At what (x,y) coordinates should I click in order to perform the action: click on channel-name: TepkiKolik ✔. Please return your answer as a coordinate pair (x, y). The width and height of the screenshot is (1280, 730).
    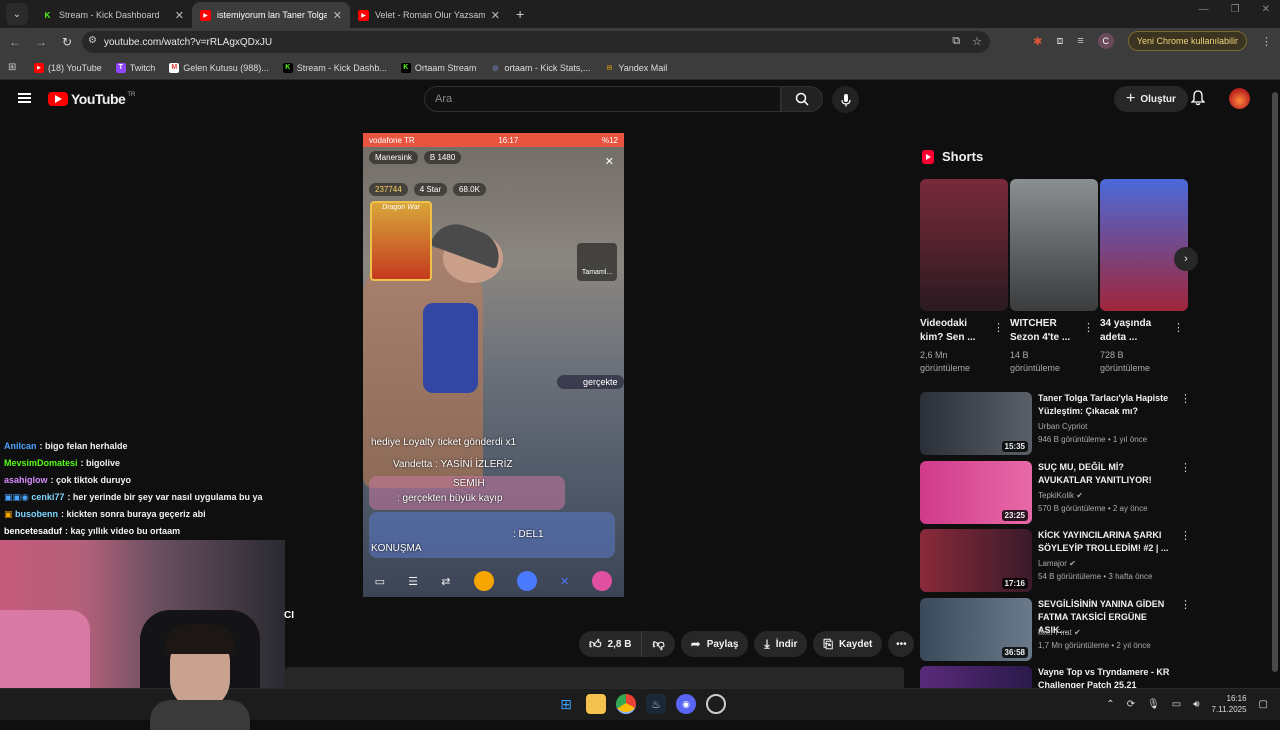
    Looking at the image, I should click on (1060, 495).